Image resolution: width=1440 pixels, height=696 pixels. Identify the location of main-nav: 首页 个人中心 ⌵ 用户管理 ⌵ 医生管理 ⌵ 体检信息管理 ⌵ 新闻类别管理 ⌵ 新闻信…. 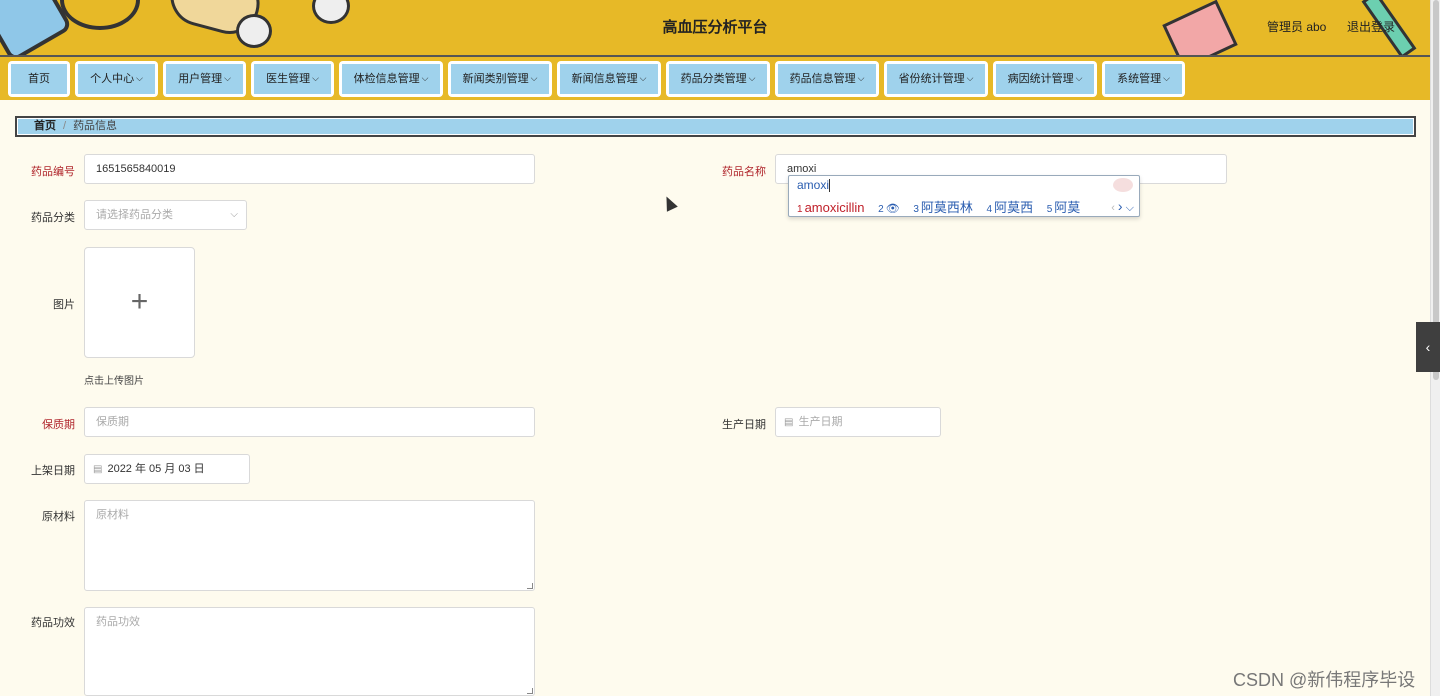
(715, 77).